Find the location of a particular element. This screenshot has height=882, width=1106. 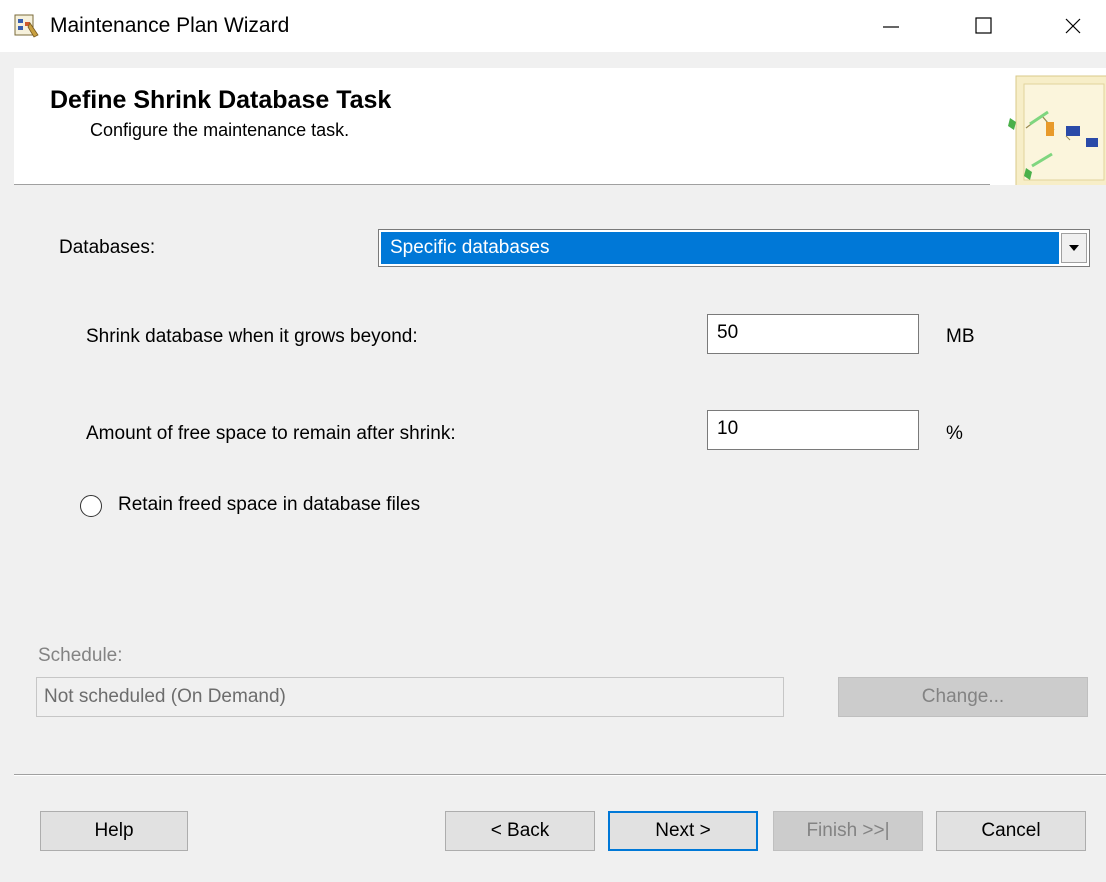

dropdown-arrow-button is located at coordinates (1074, 248).